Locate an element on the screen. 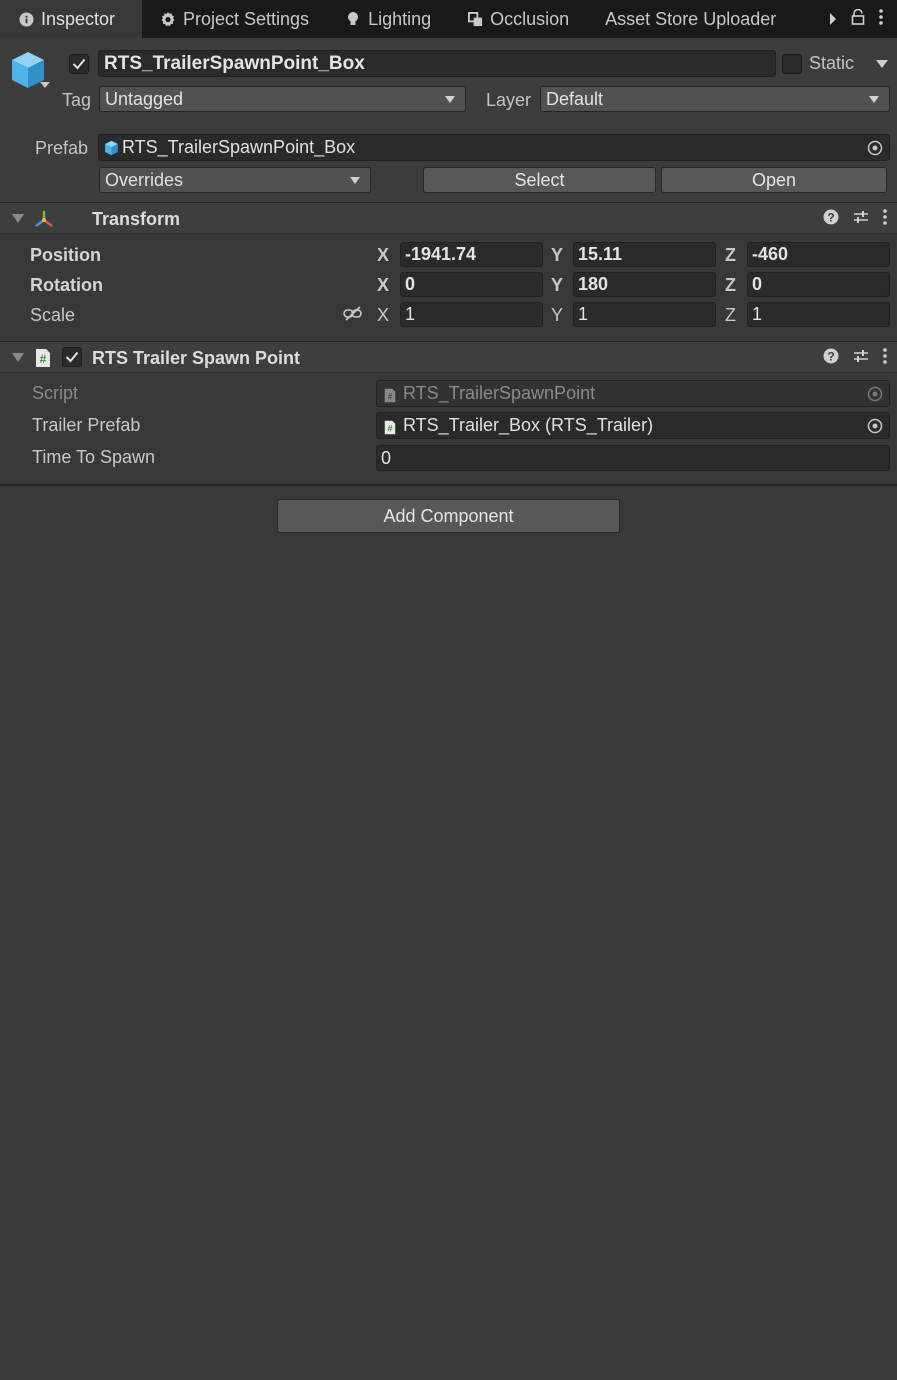  script-name: RTS_TrailerSpawnPoint is located at coordinates (499, 393).